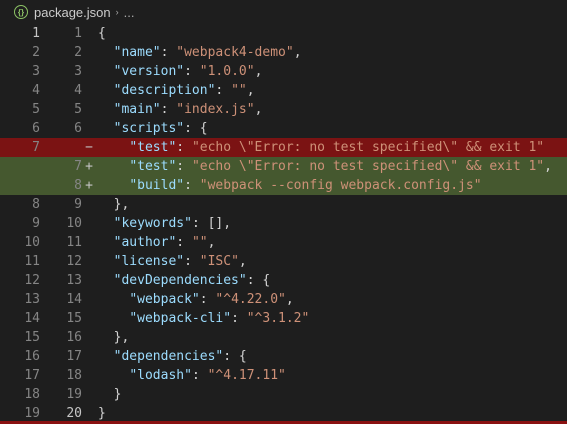  Describe the element at coordinates (36, 147) in the screenshot. I see `old-line-number: 7` at that location.